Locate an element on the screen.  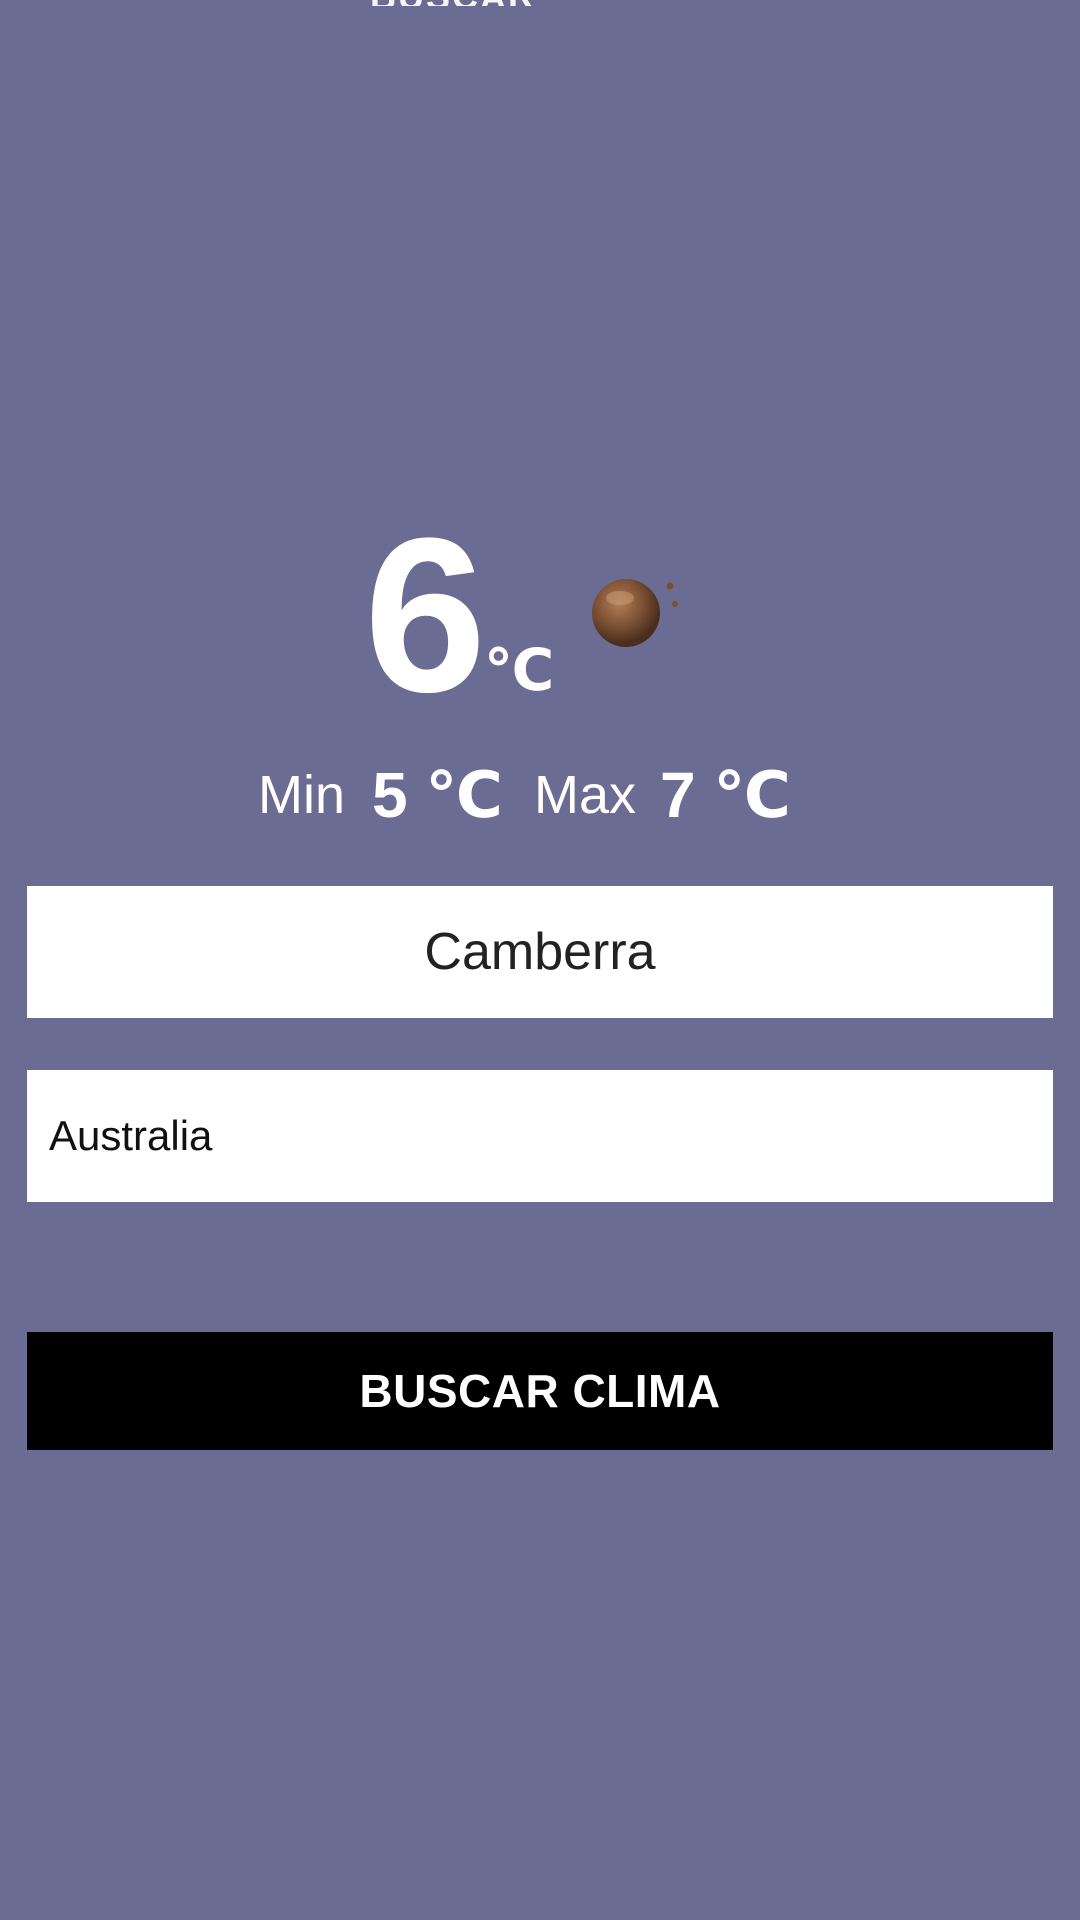
city-input is located at coordinates (540, 952).